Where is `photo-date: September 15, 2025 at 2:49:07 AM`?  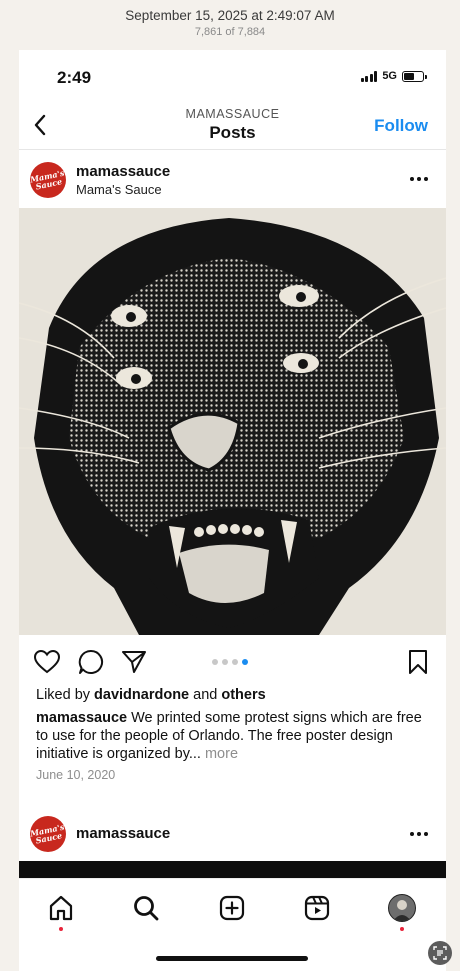
photo-date: September 15, 2025 at 2:49:07 AM is located at coordinates (230, 15).